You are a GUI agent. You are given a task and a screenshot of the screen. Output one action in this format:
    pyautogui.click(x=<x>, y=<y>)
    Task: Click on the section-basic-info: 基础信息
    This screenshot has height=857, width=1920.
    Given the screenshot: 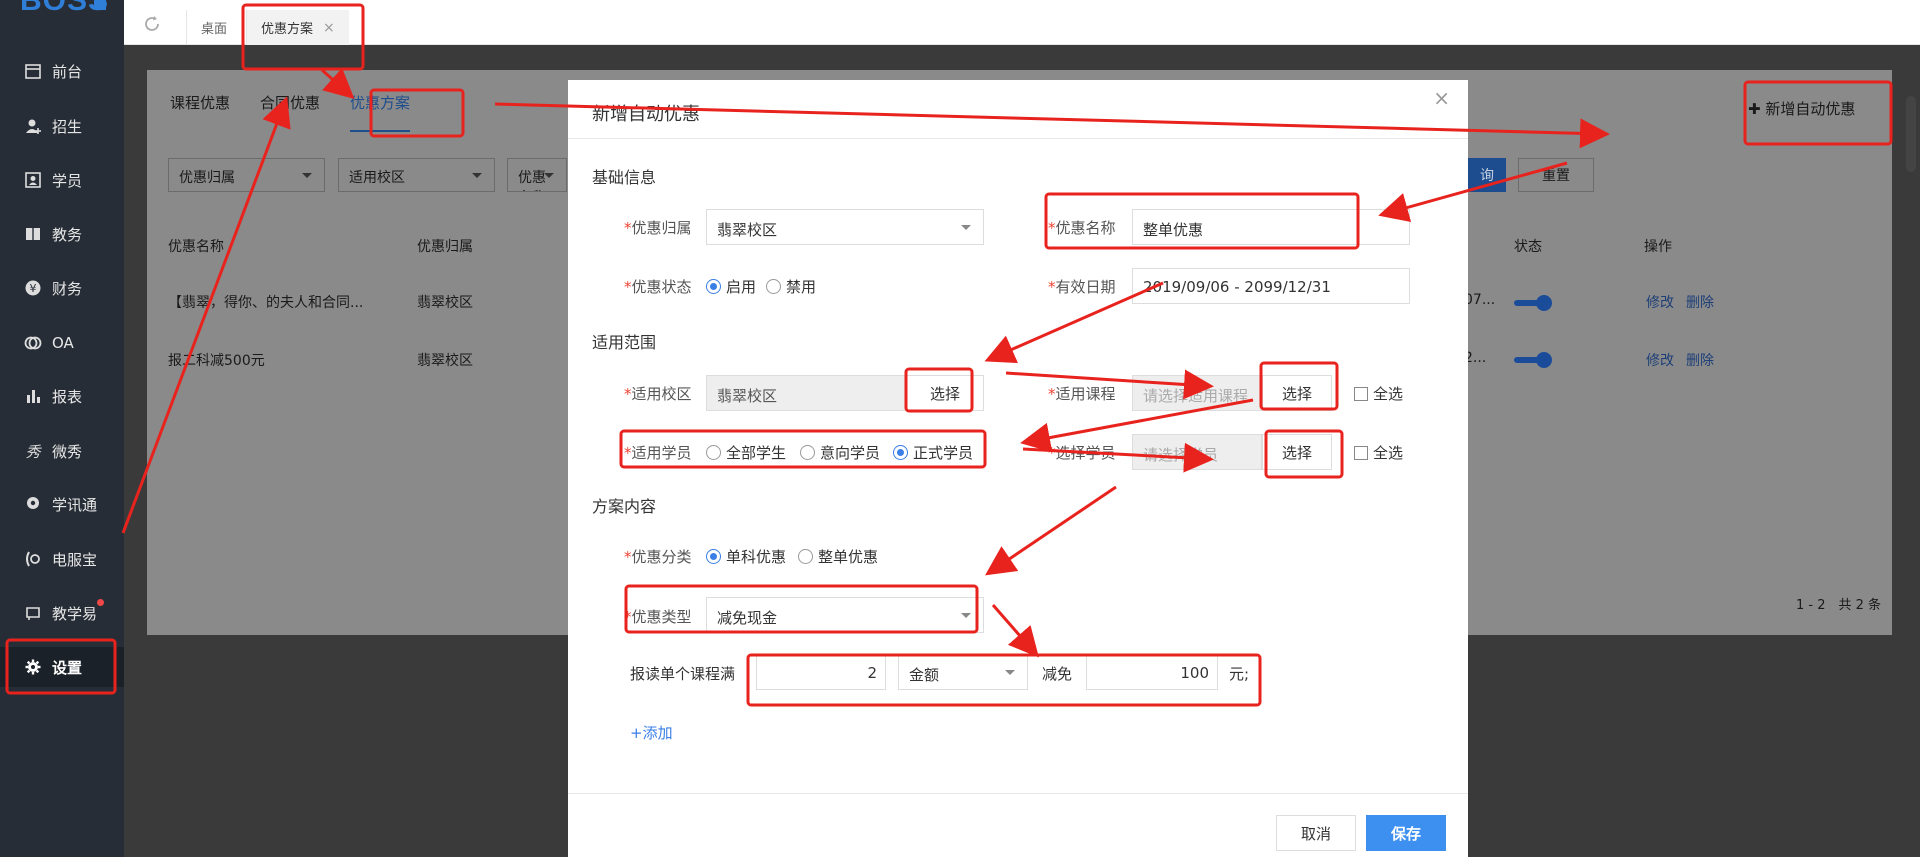 What is the action you would take?
    pyautogui.click(x=624, y=177)
    